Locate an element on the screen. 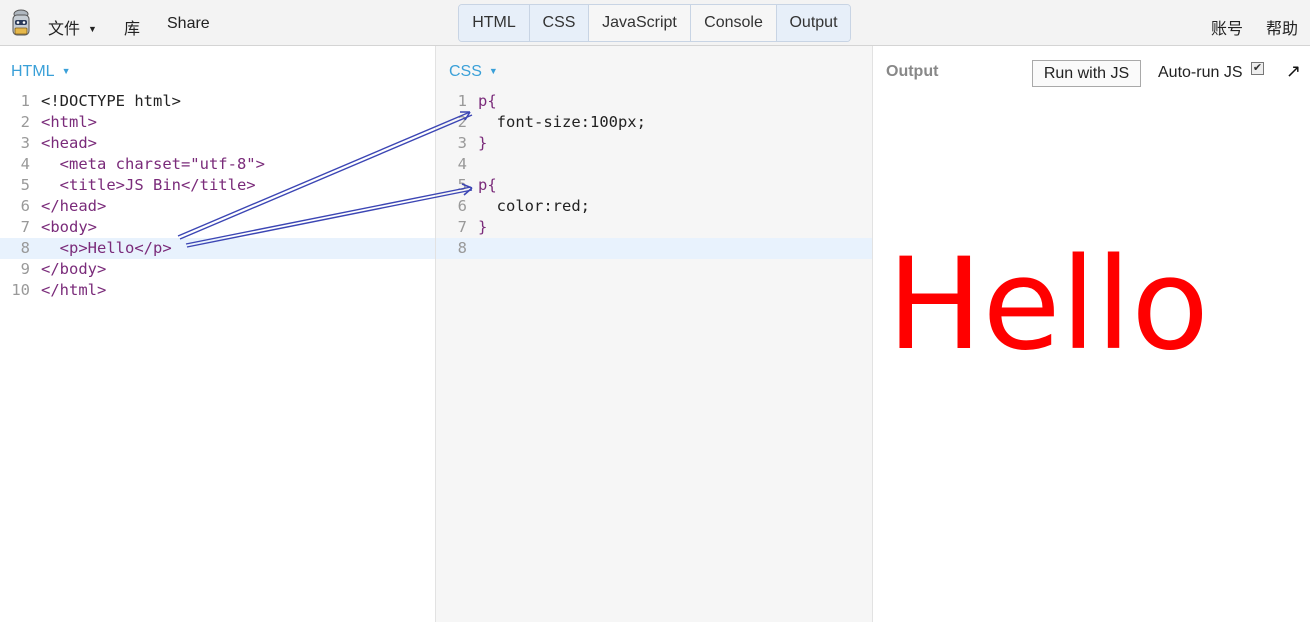  code-line-active: 8 <p>Hello</p> is located at coordinates (217, 248).